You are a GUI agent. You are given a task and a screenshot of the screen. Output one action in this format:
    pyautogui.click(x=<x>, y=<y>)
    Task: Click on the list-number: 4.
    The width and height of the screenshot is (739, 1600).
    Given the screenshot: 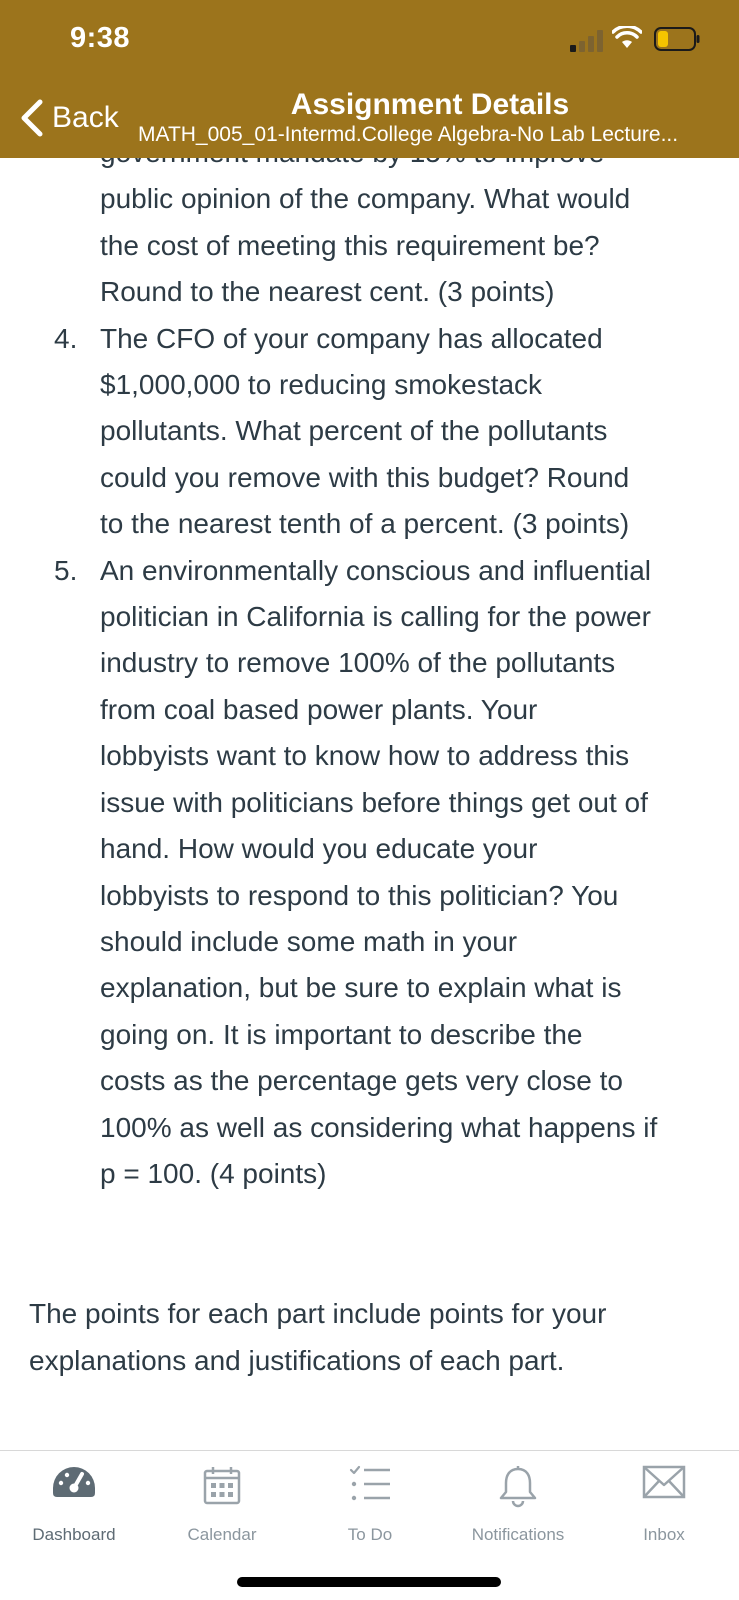 What is the action you would take?
    pyautogui.click(x=66, y=338)
    